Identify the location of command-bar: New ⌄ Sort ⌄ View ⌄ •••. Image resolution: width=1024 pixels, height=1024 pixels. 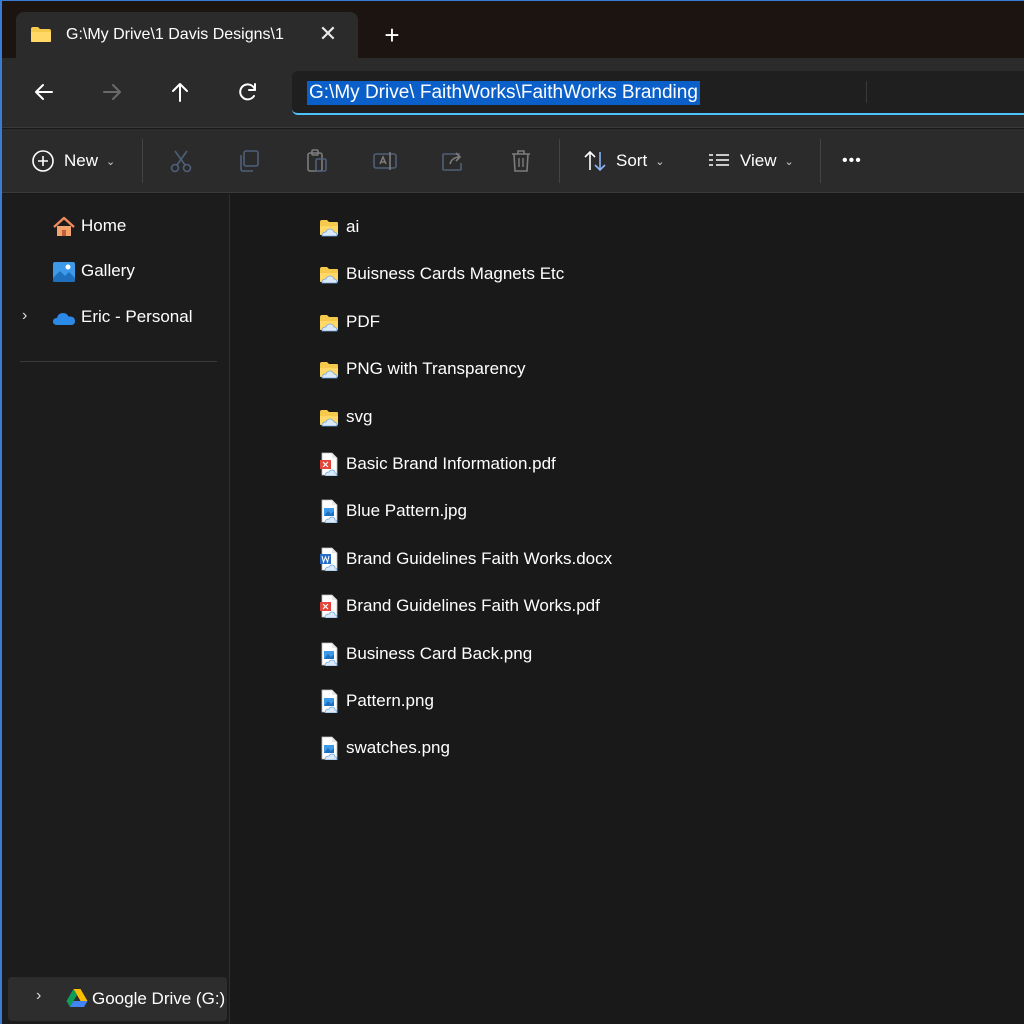
(513, 161).